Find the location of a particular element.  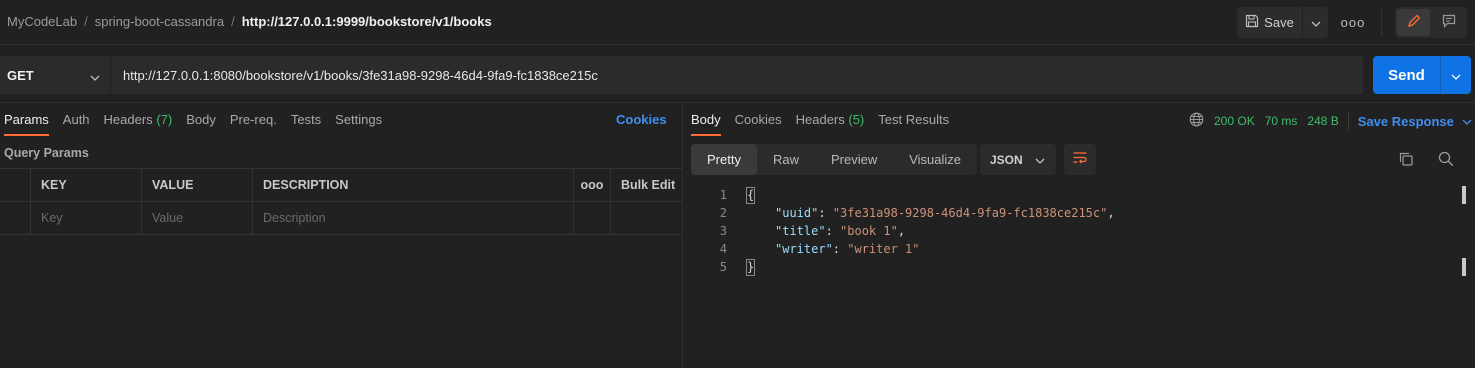

breadcrumb-workspace: MyCodeLab is located at coordinates (42, 21).